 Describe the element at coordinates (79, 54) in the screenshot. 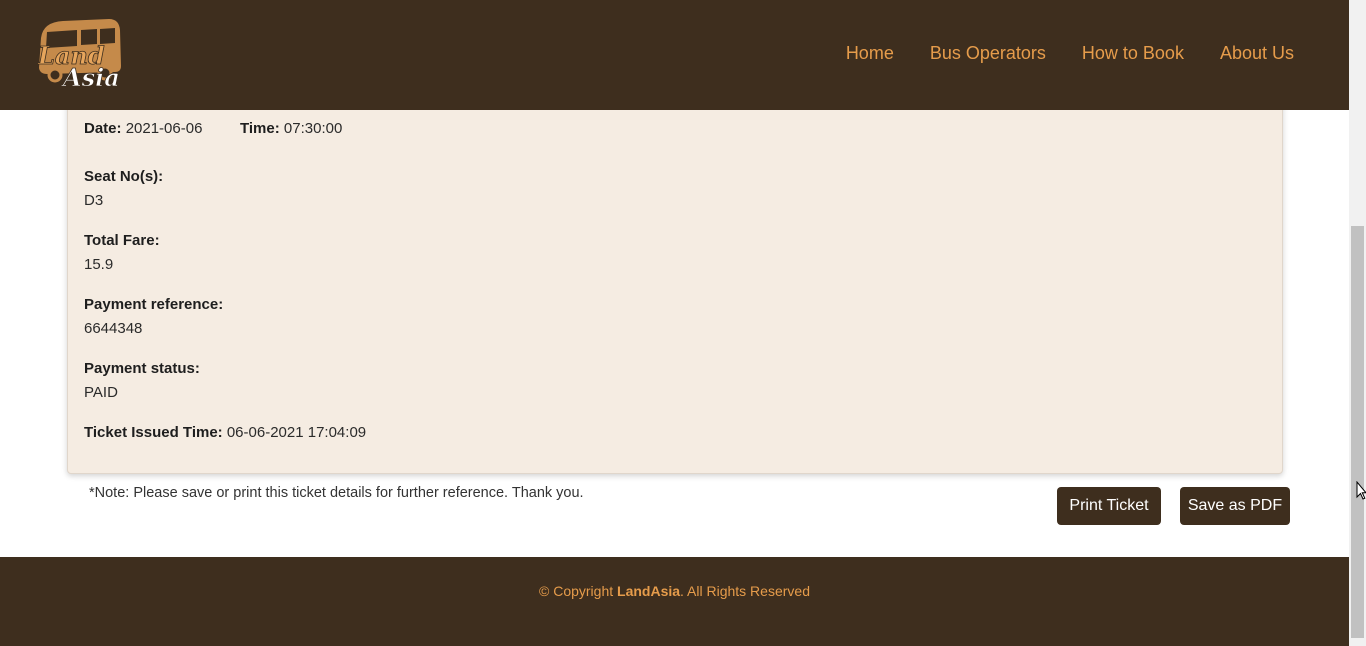

I see `landasia-logo: Land Asia` at that location.